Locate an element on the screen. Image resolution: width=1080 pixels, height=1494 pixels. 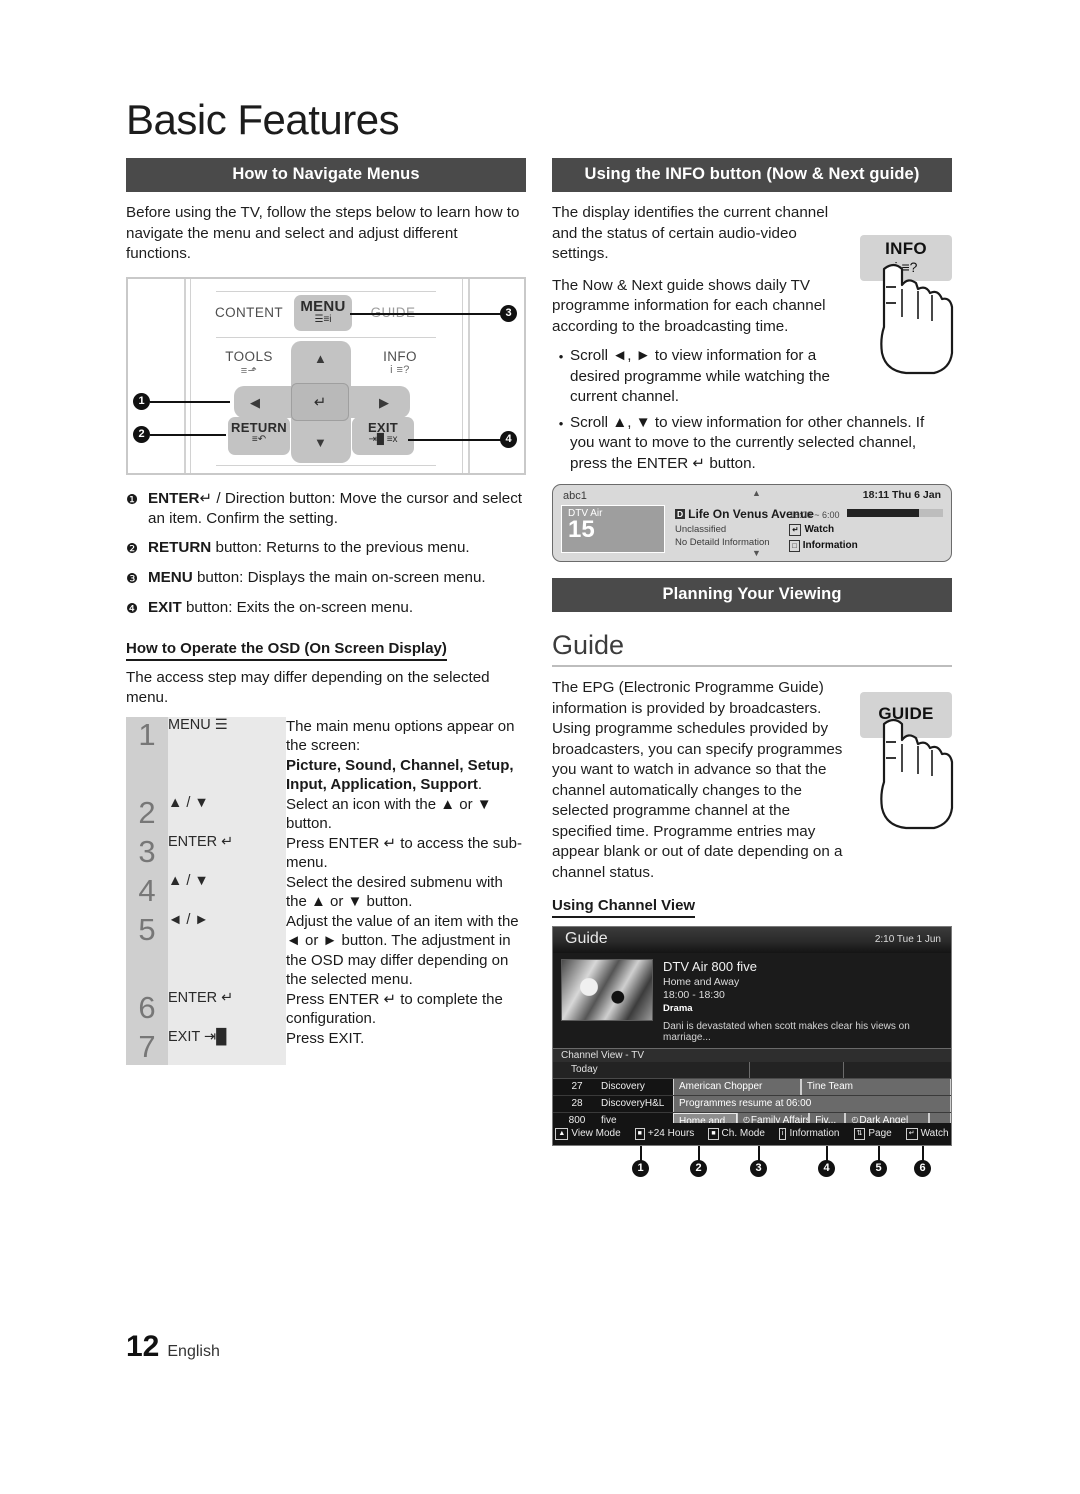
dpad-up-icon: ▲ is located at coordinates (320, 358).